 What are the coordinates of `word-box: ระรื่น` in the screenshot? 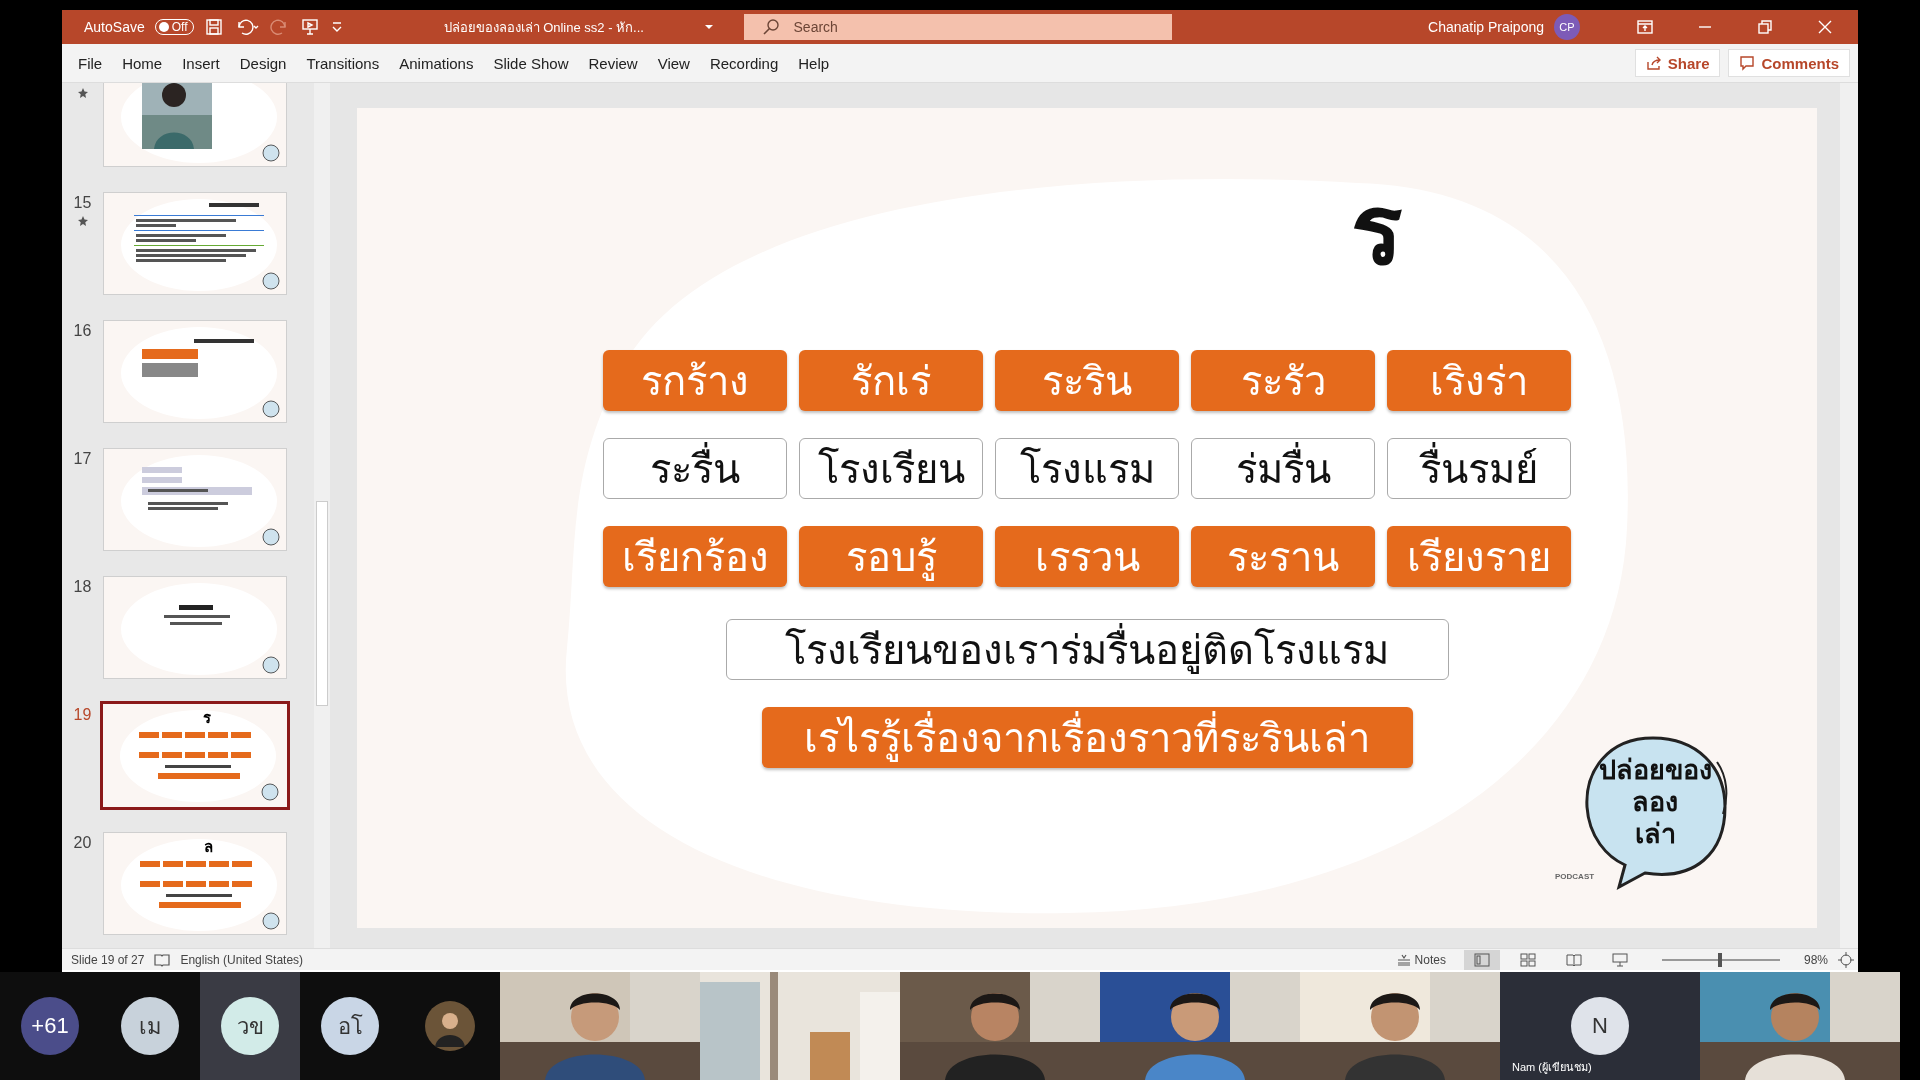 It's located at (695, 468).